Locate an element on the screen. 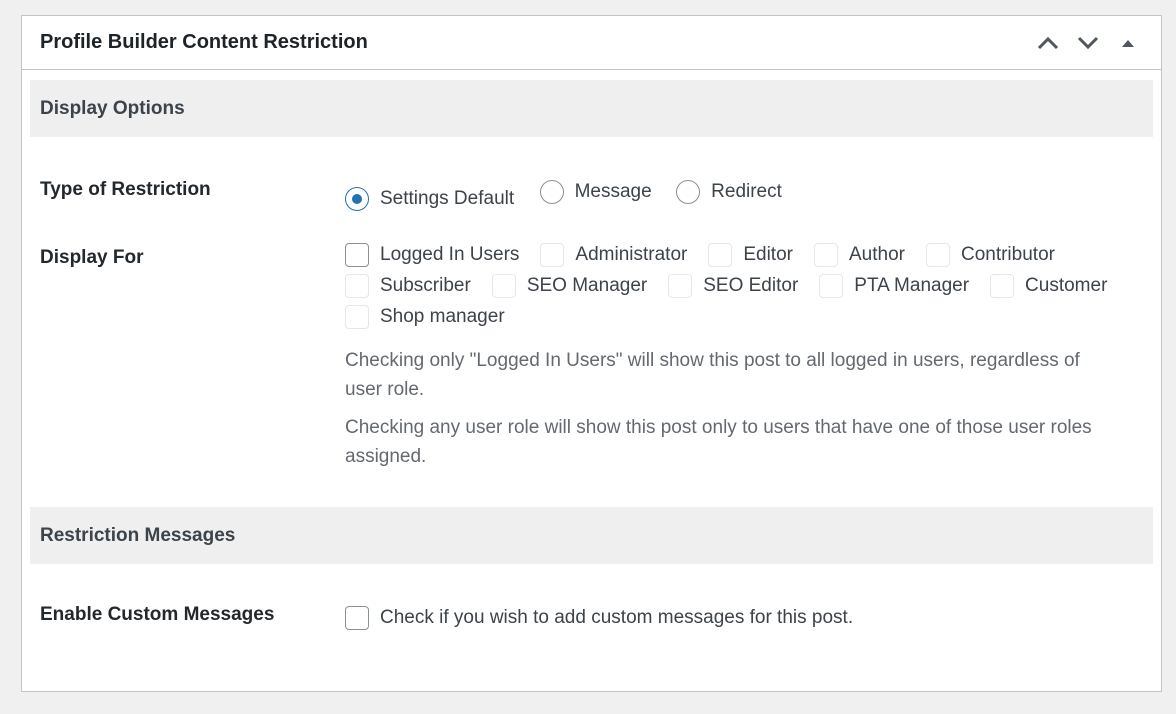  checkbox-row-3: Shop manager is located at coordinates (749, 316).